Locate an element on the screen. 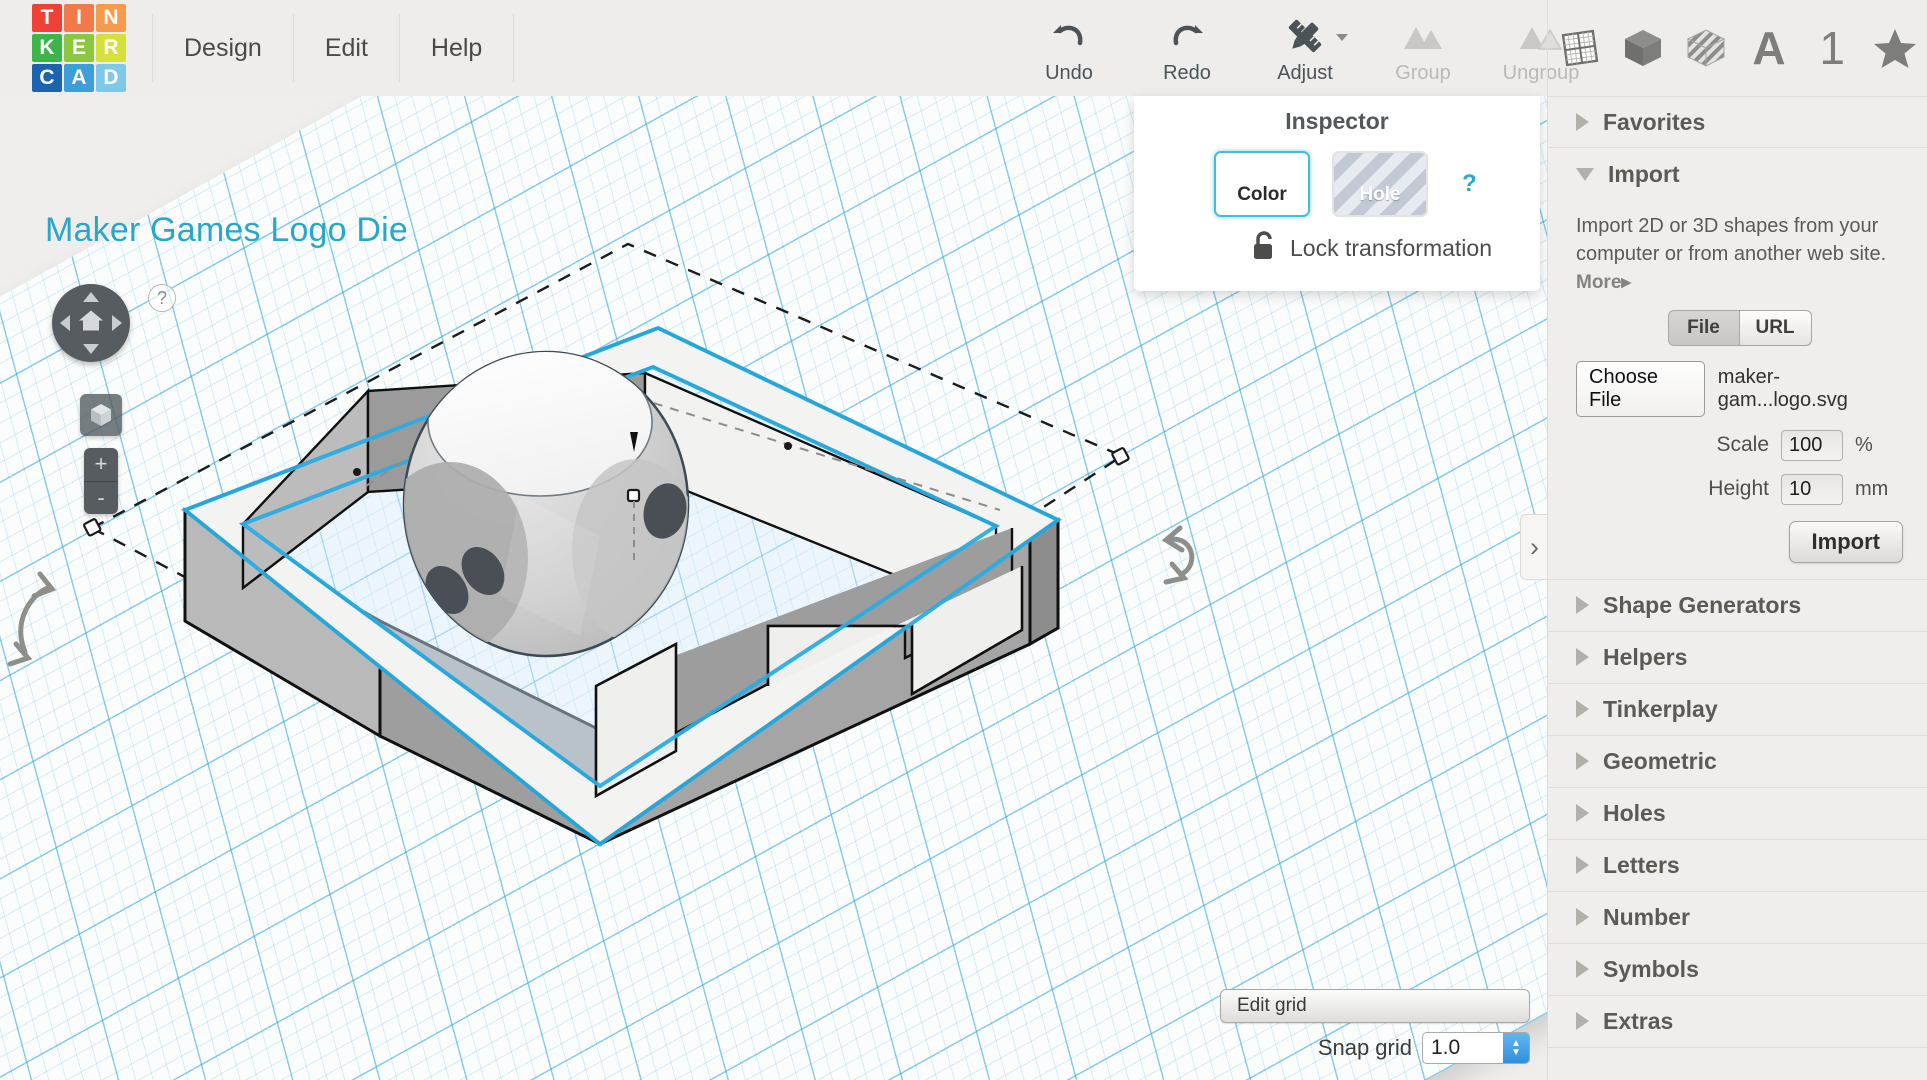 This screenshot has height=1080, width=1927. logo-tile: E is located at coordinates (79, 48).